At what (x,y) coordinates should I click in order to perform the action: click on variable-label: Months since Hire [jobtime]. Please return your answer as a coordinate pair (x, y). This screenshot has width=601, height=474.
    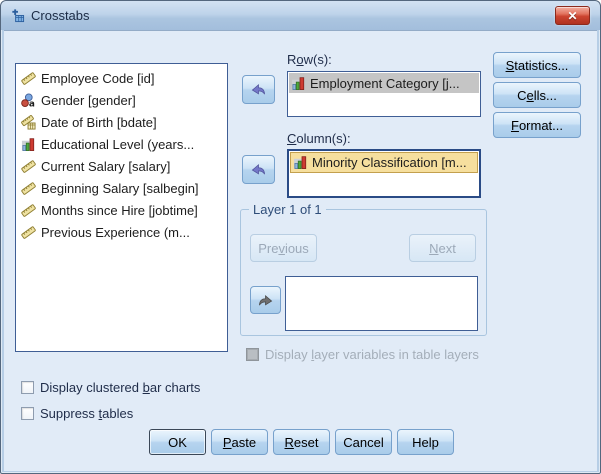
    Looking at the image, I should click on (119, 210).